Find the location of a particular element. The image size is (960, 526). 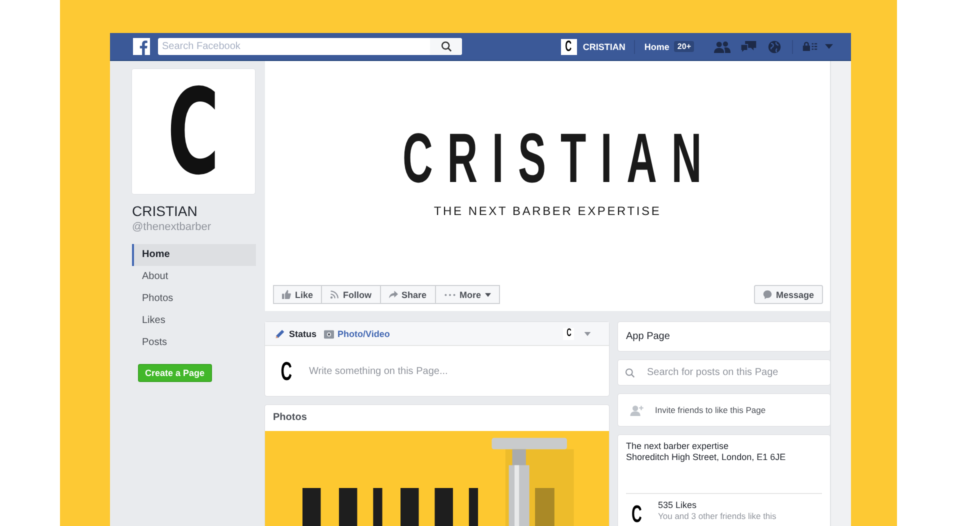

page-search-field: Search for posts on this Page is located at coordinates (737, 372).